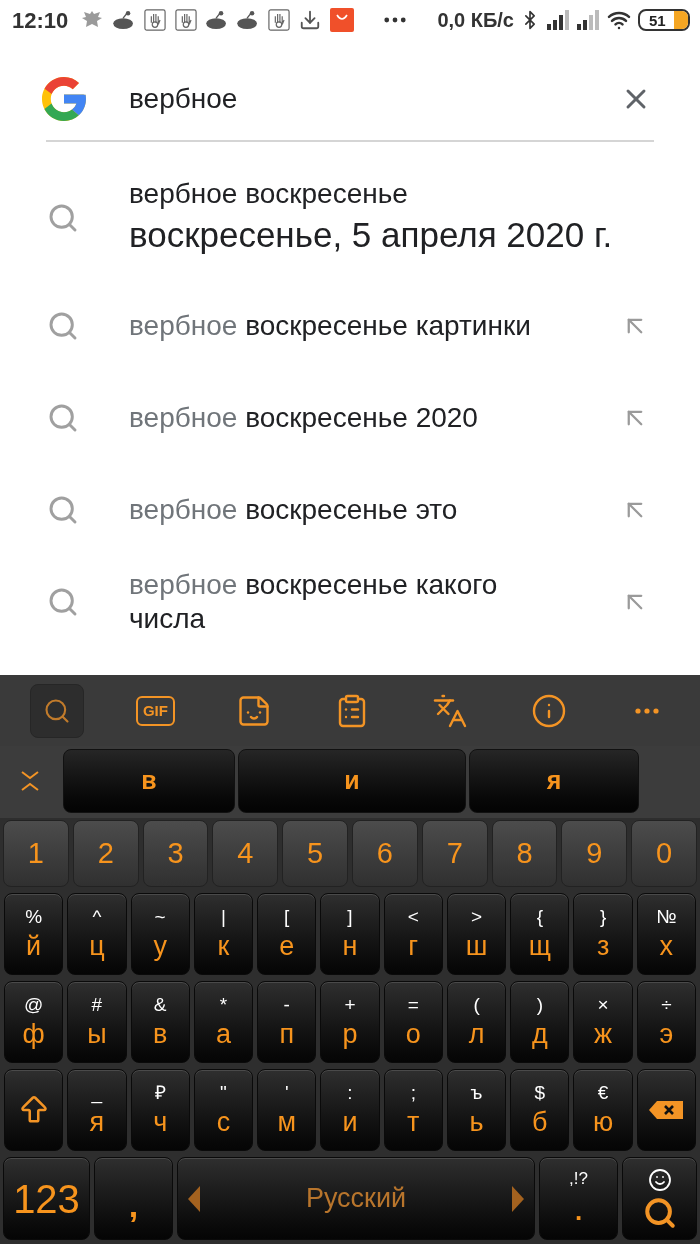 The image size is (700, 1244). I want to click on key: = о, so click(413, 1022).